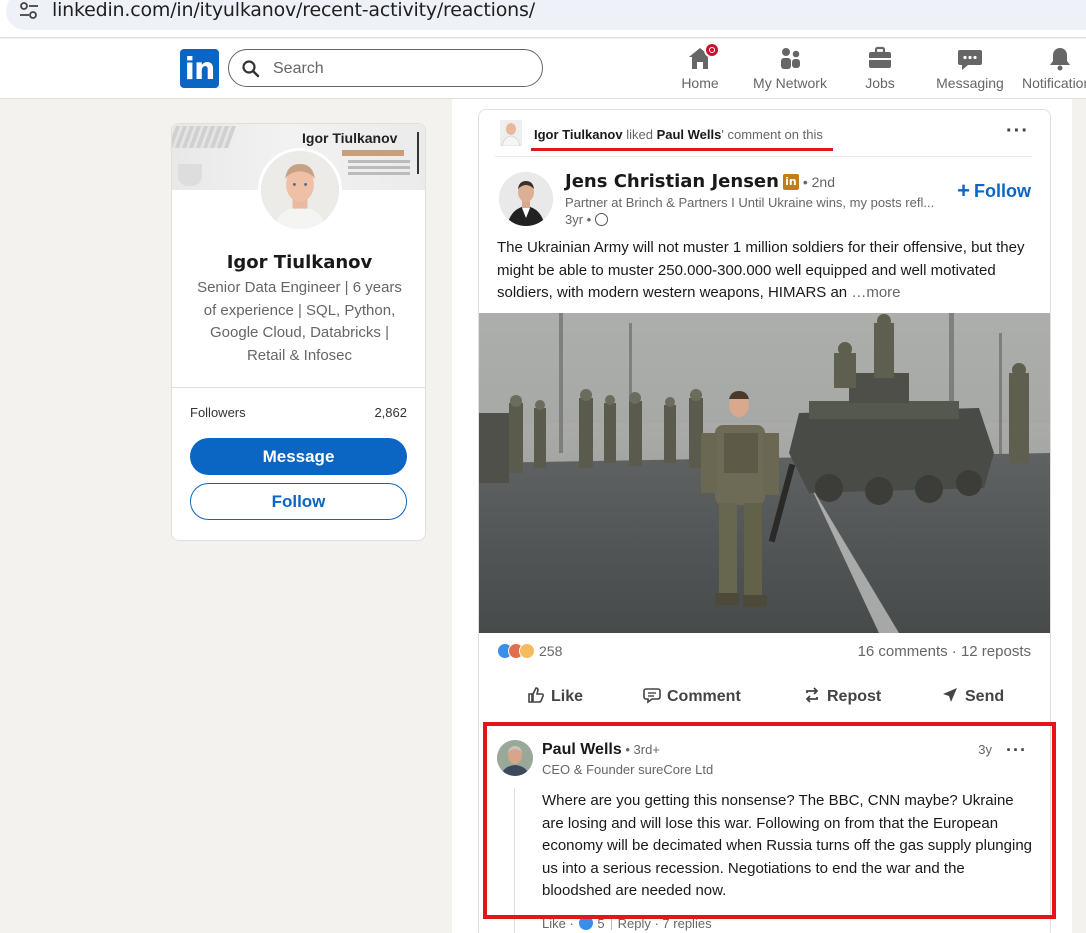 This screenshot has width=1086, height=933. I want to click on banner-name: Igor Tiulkanov, so click(350, 138).